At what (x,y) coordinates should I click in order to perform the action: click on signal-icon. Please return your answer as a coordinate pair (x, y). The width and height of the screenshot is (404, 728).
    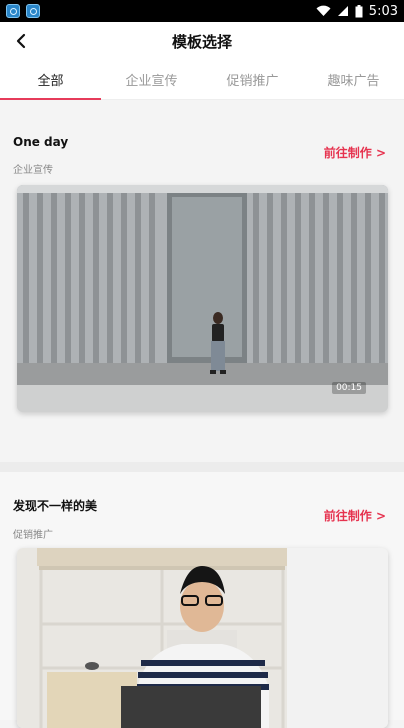
    Looking at the image, I should click on (342, 11).